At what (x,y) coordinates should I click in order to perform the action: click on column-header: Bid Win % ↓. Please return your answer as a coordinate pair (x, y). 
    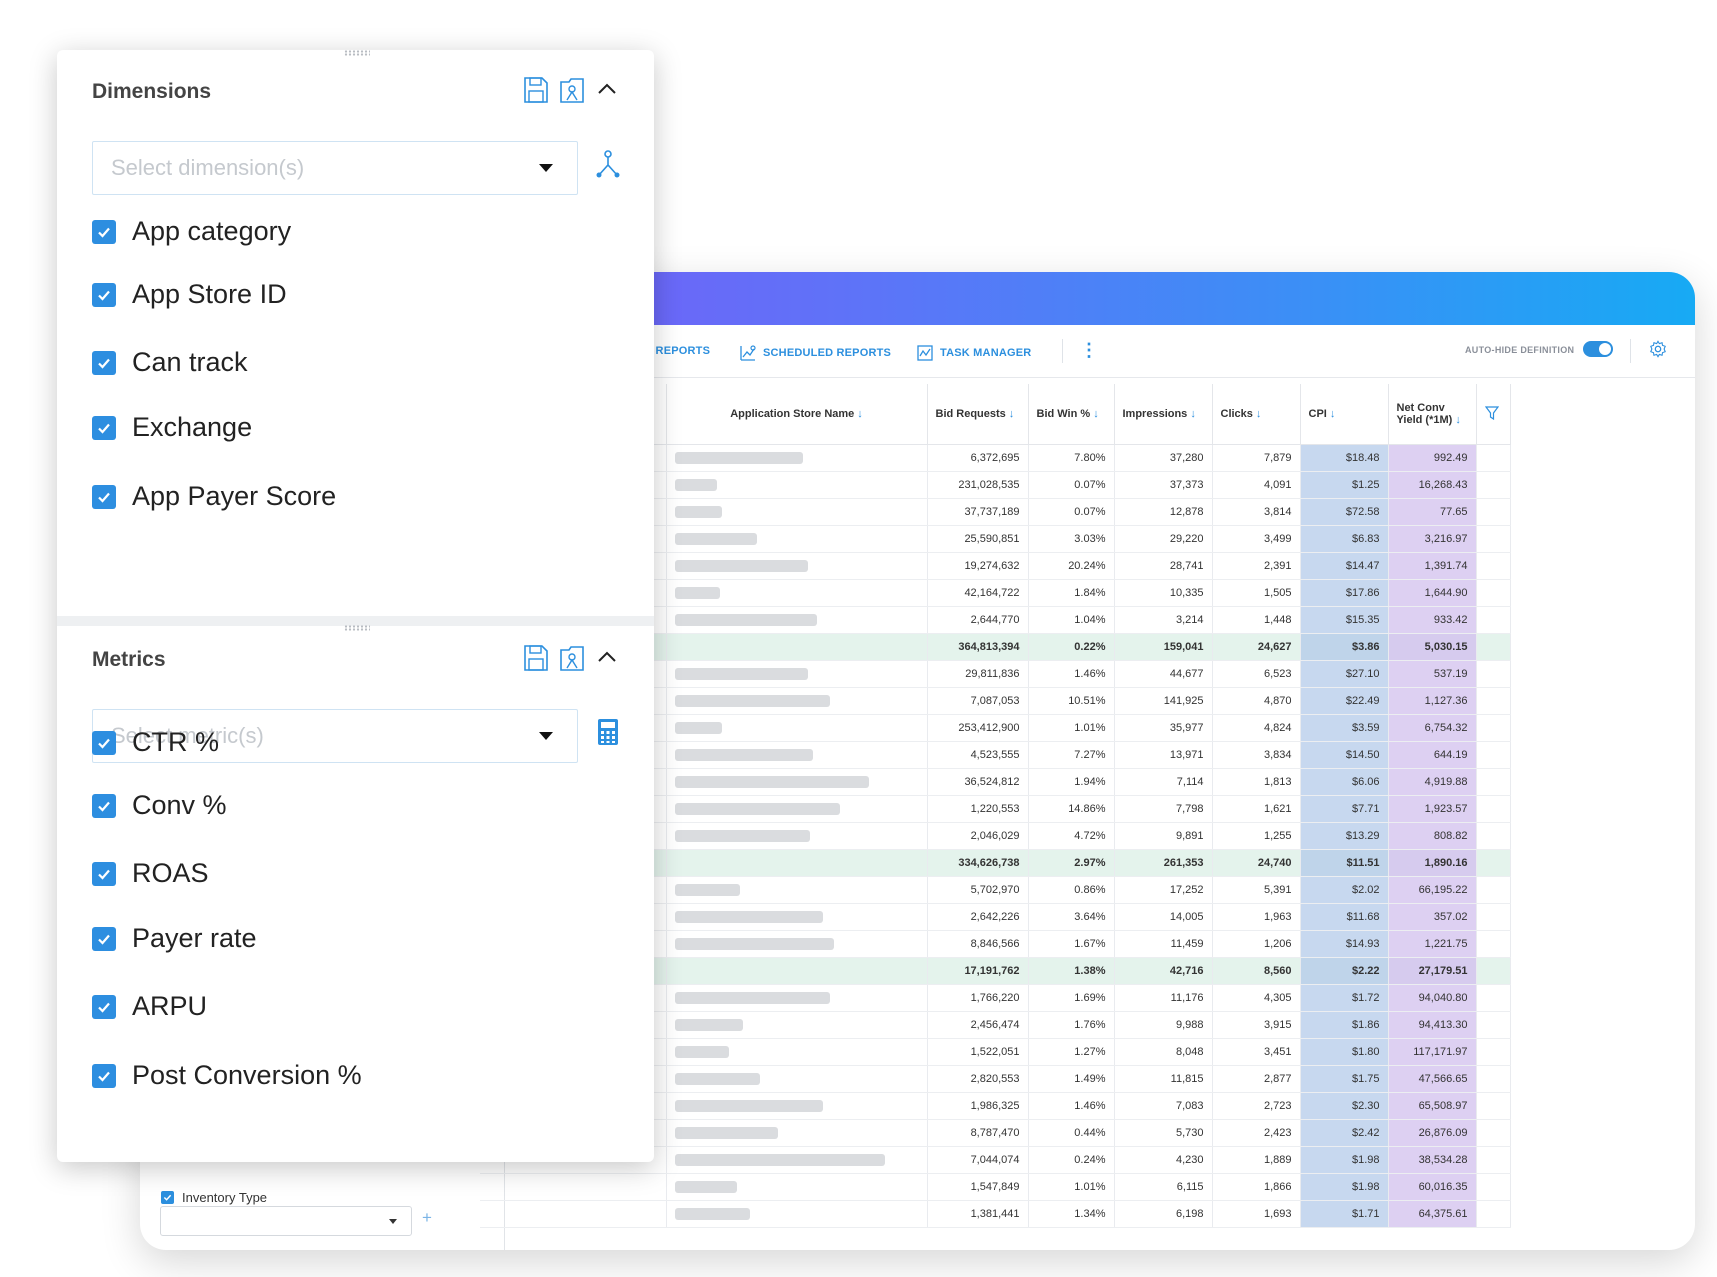
    Looking at the image, I should click on (1071, 414).